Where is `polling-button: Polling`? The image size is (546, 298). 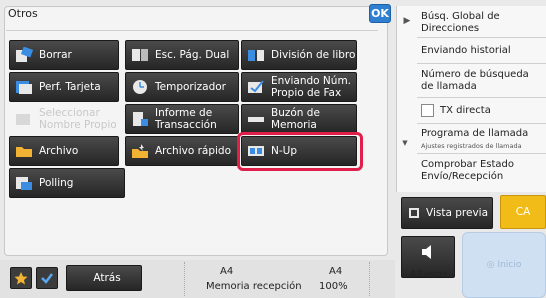
polling-button: Polling is located at coordinates (67, 183).